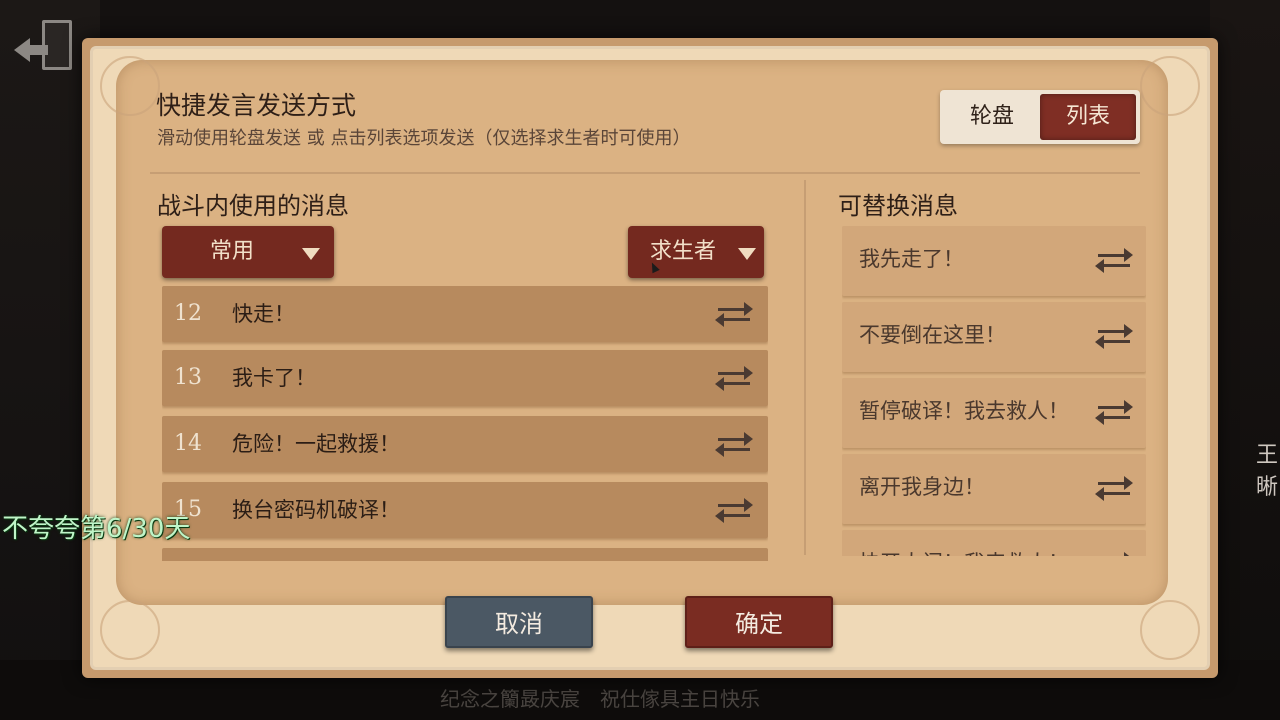 Image resolution: width=1280 pixels, height=720 pixels. What do you see at coordinates (992, 117) in the screenshot?
I see `toggle-wheel-option: 轮盘` at bounding box center [992, 117].